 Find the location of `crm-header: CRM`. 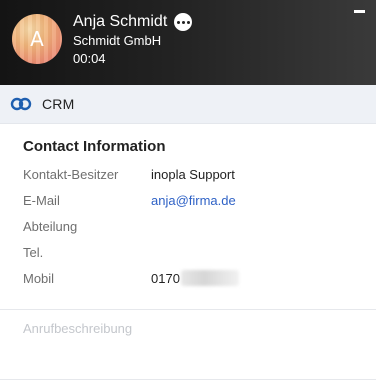

crm-header: CRM is located at coordinates (188, 104).